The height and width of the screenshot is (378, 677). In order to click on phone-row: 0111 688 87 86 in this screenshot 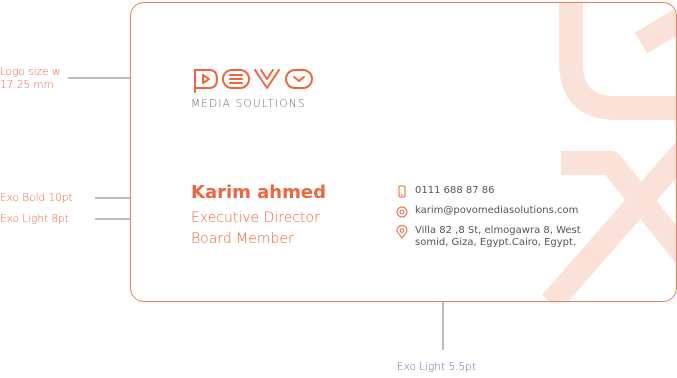, I will do `click(445, 192)`.